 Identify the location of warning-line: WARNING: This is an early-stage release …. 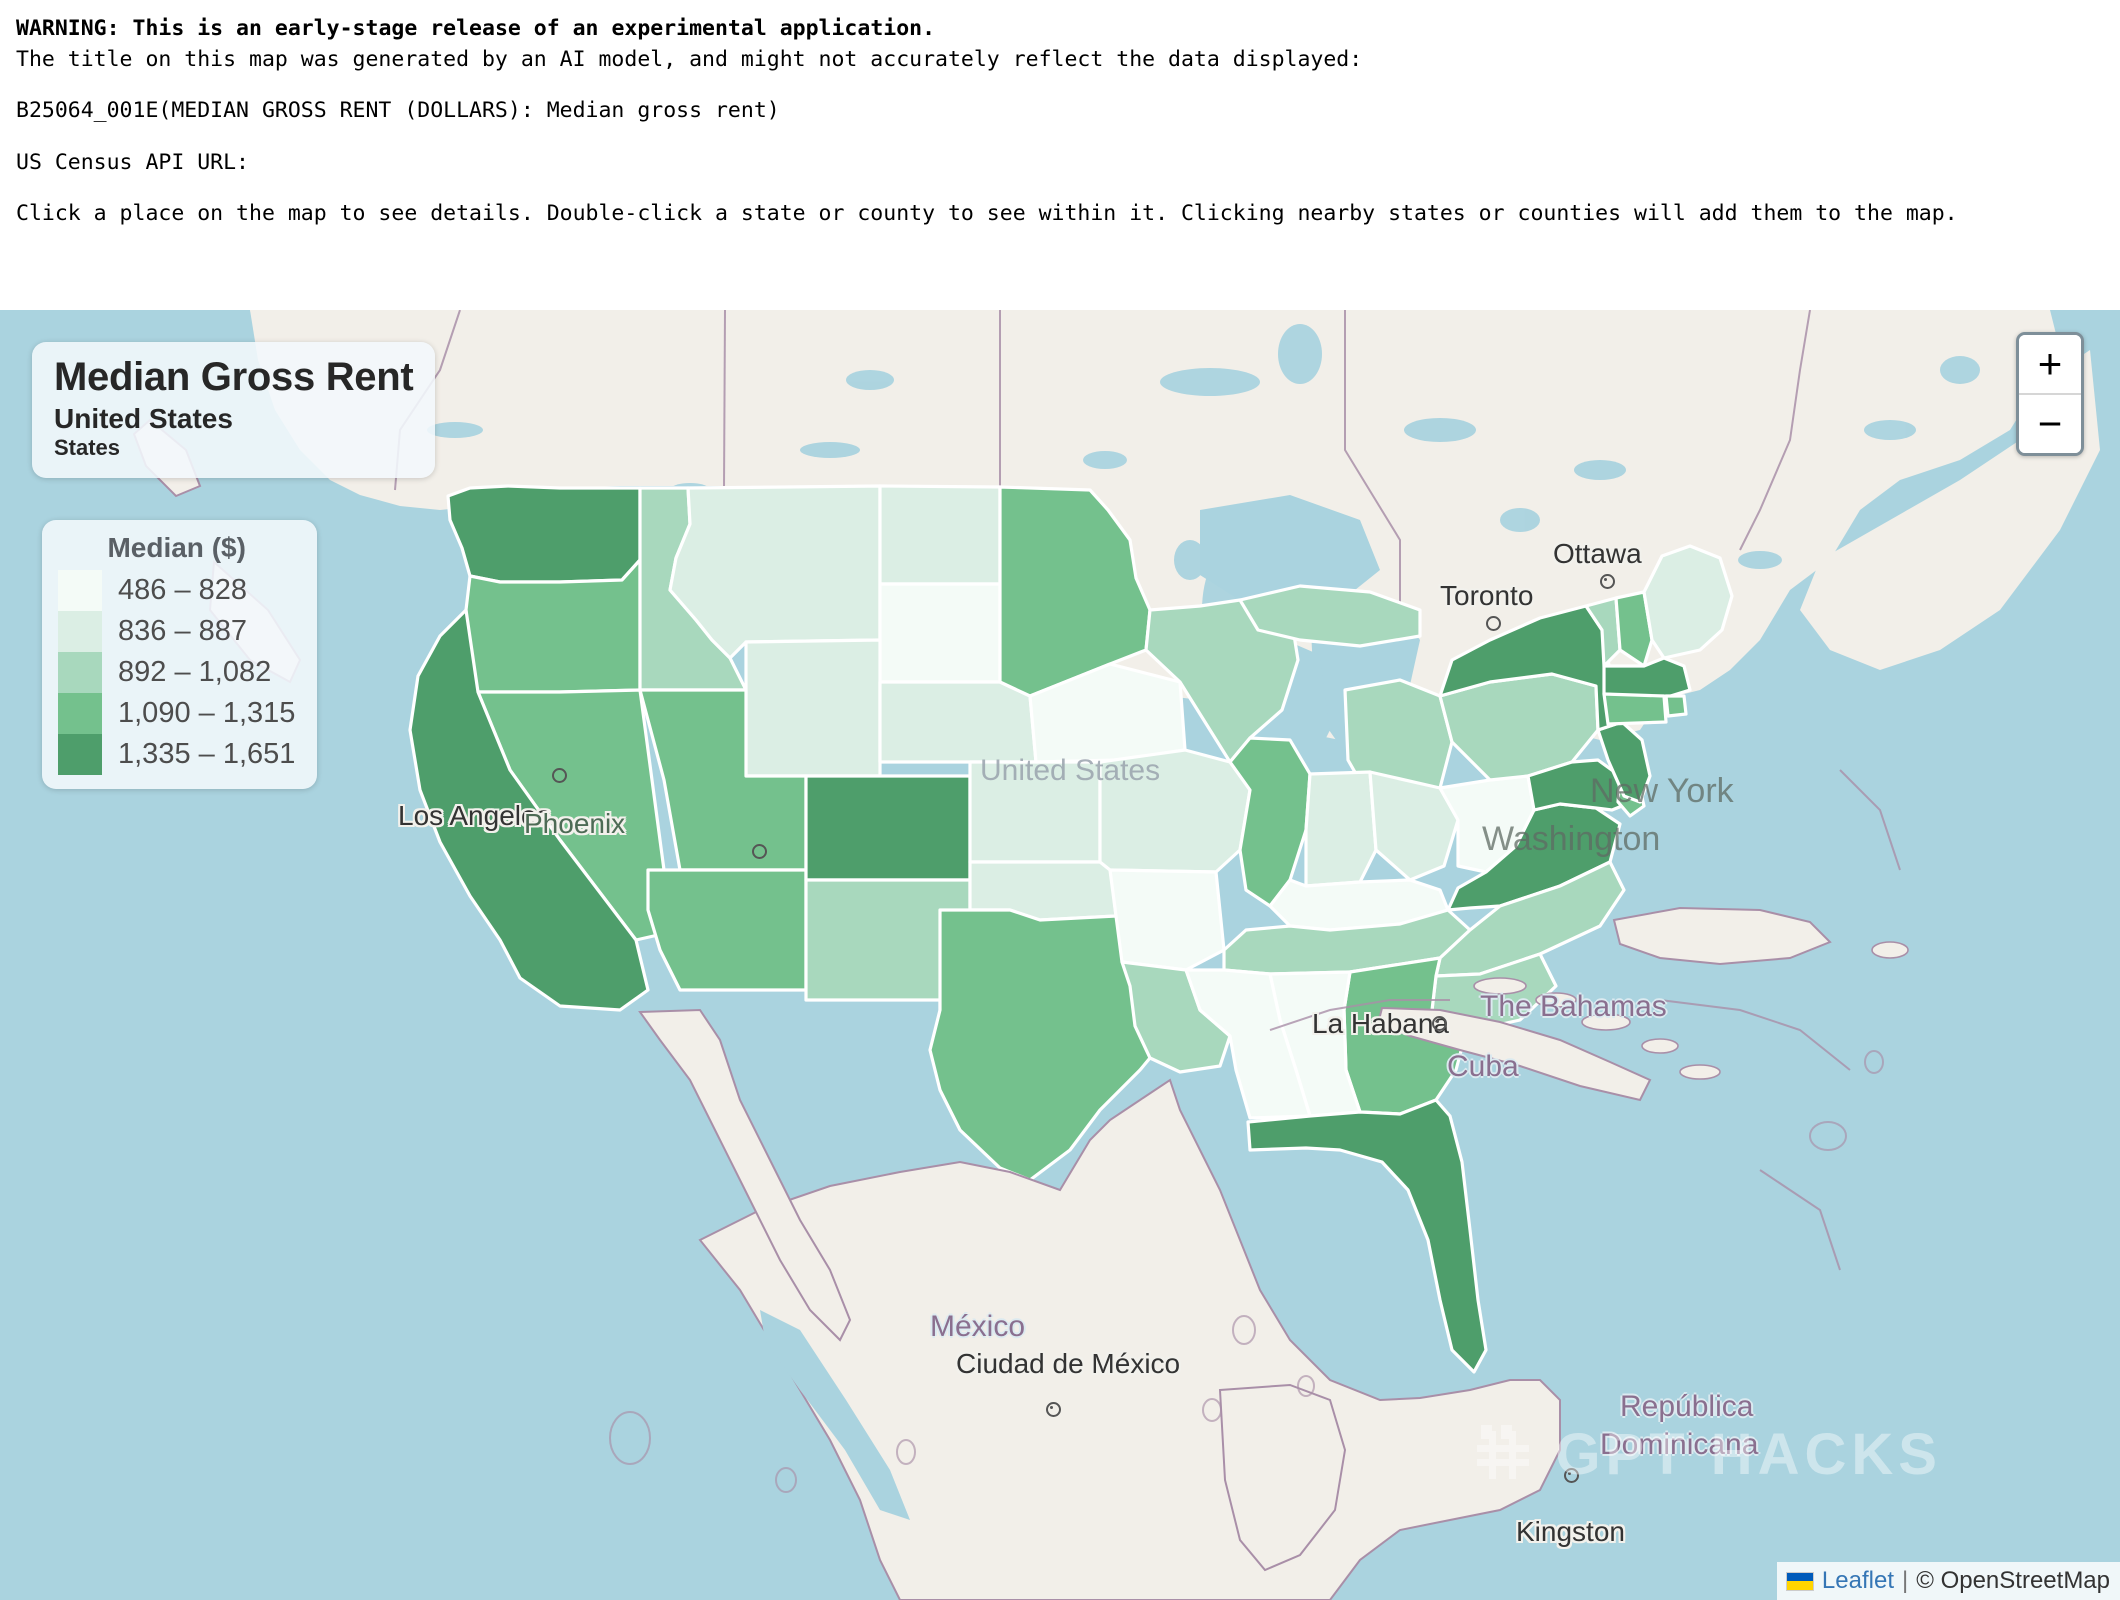
(1060, 29).